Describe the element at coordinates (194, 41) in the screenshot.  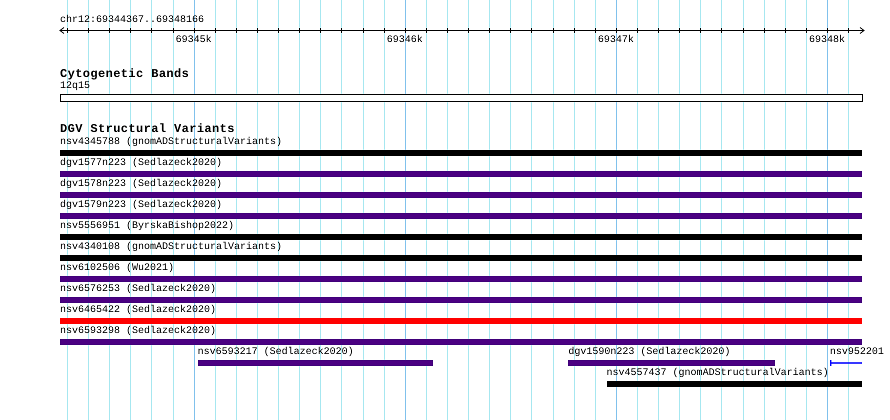
I see `tick-label: 69345k` at that location.